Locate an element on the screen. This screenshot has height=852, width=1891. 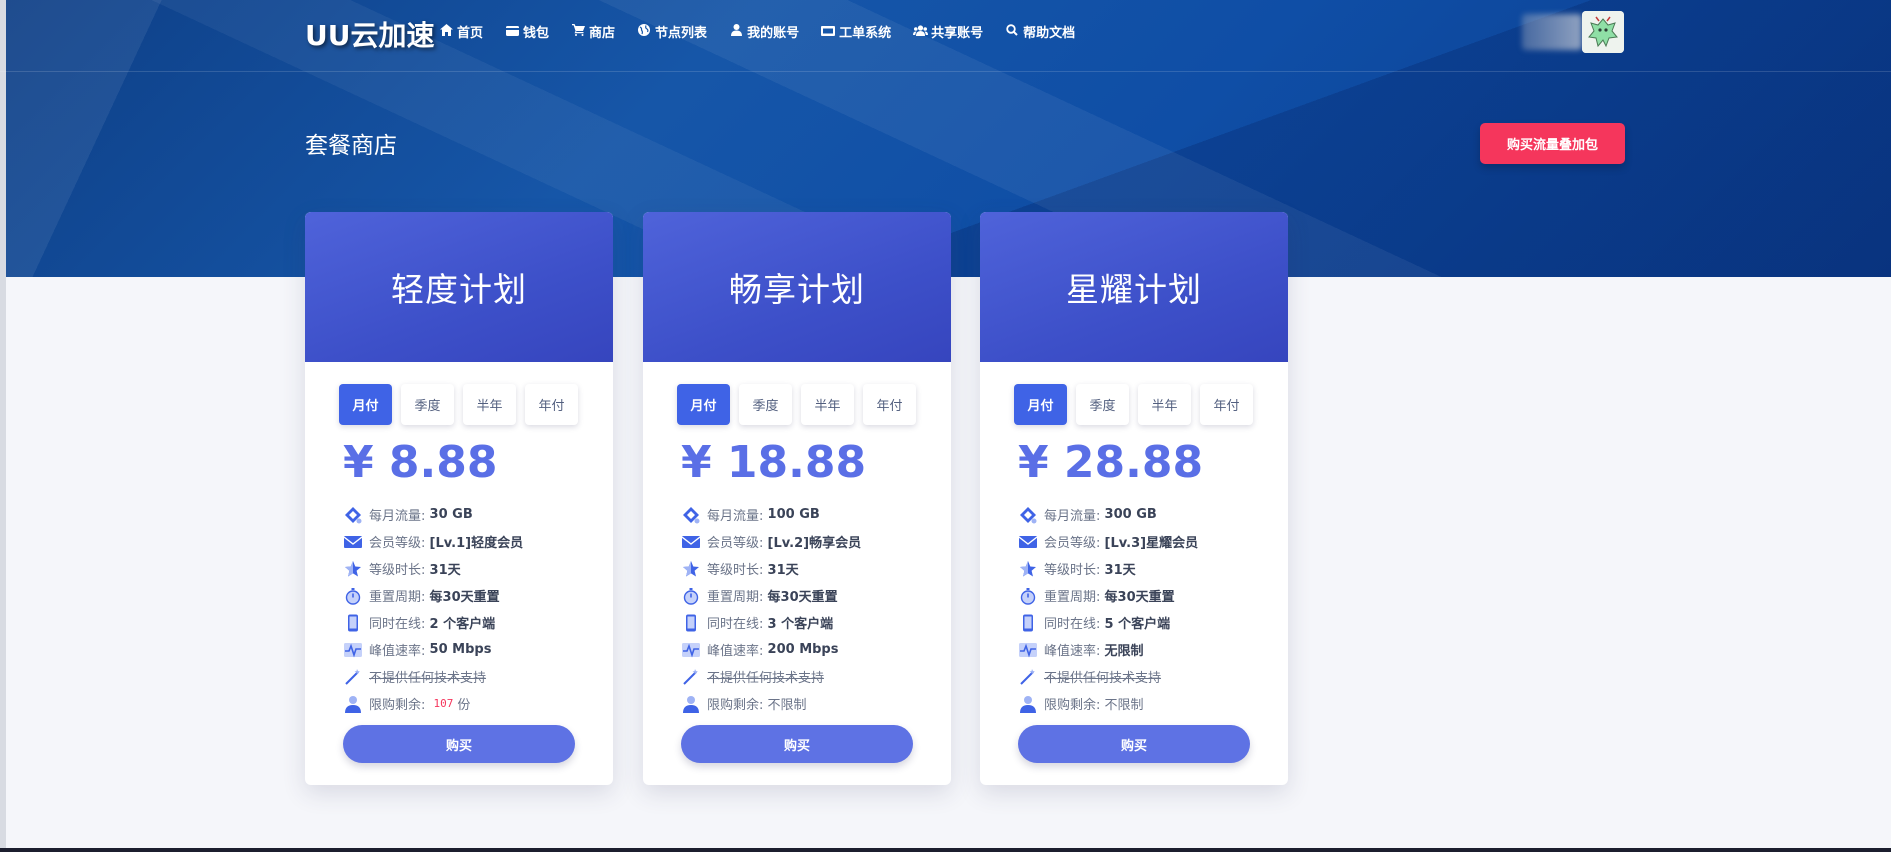
nav-nodes: 节点列表 is located at coordinates (672, 31).